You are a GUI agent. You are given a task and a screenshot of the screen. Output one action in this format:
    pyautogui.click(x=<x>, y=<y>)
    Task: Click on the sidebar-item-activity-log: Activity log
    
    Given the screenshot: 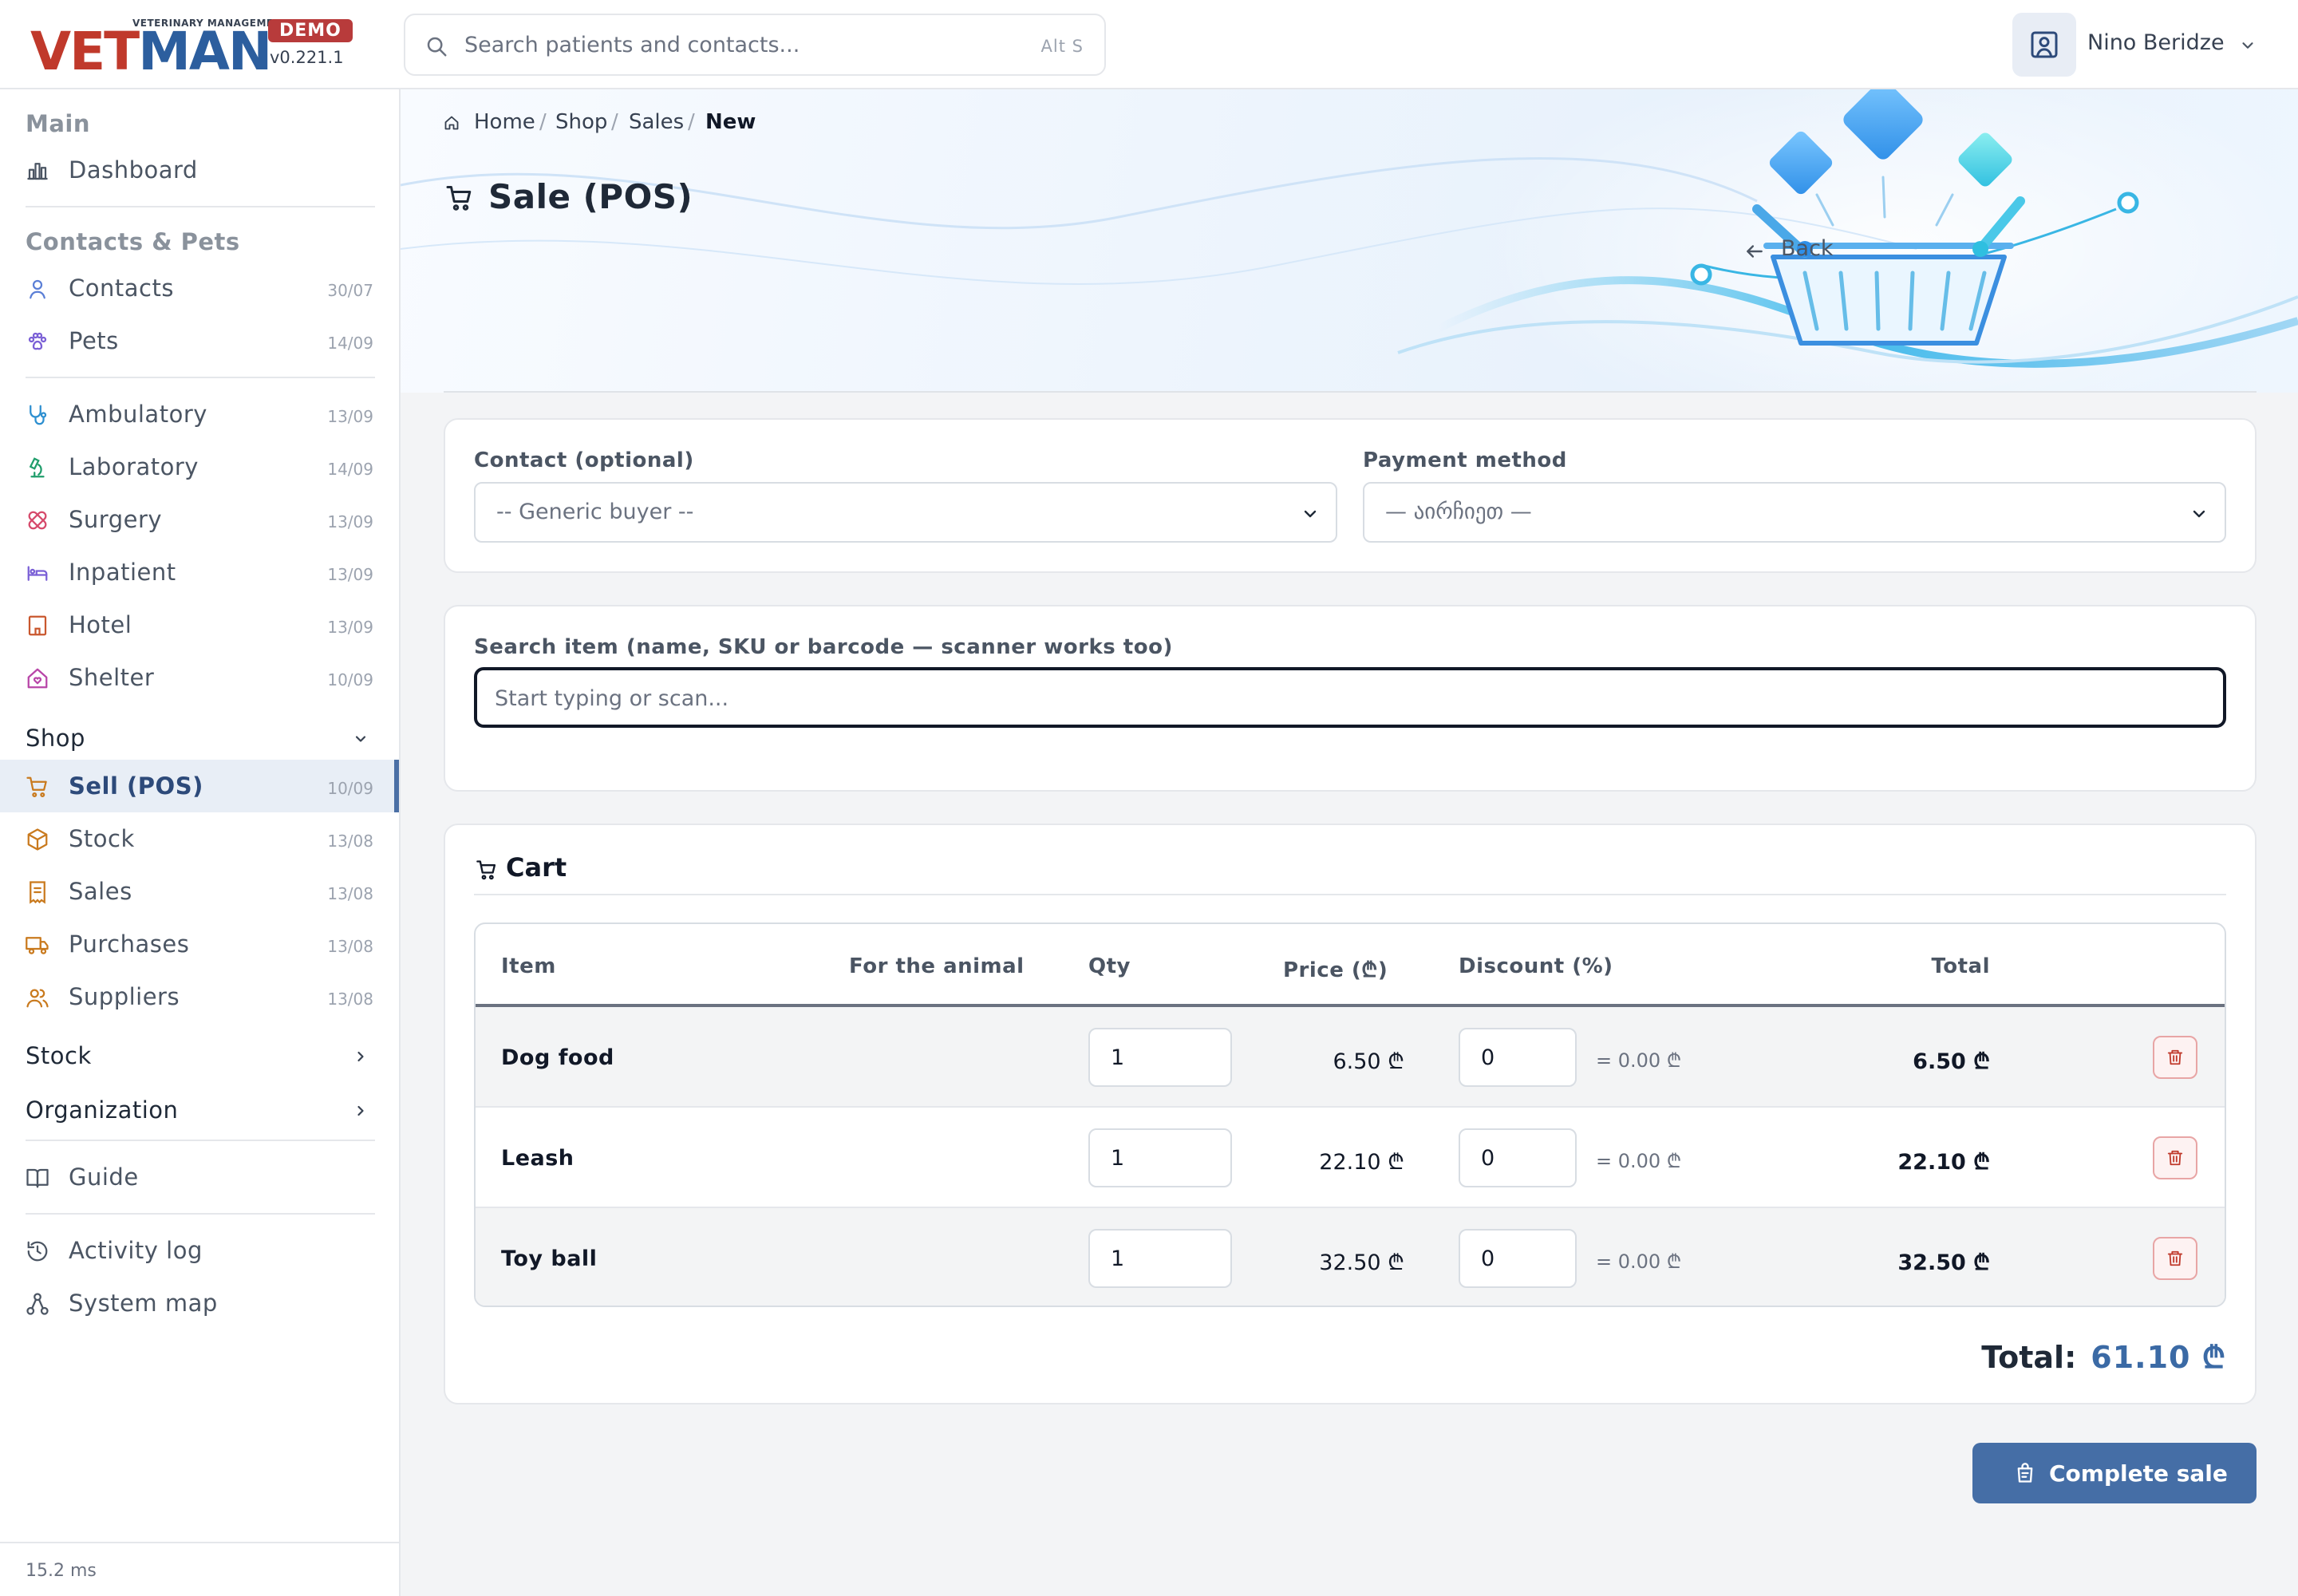 What is the action you would take?
    pyautogui.click(x=200, y=1250)
    